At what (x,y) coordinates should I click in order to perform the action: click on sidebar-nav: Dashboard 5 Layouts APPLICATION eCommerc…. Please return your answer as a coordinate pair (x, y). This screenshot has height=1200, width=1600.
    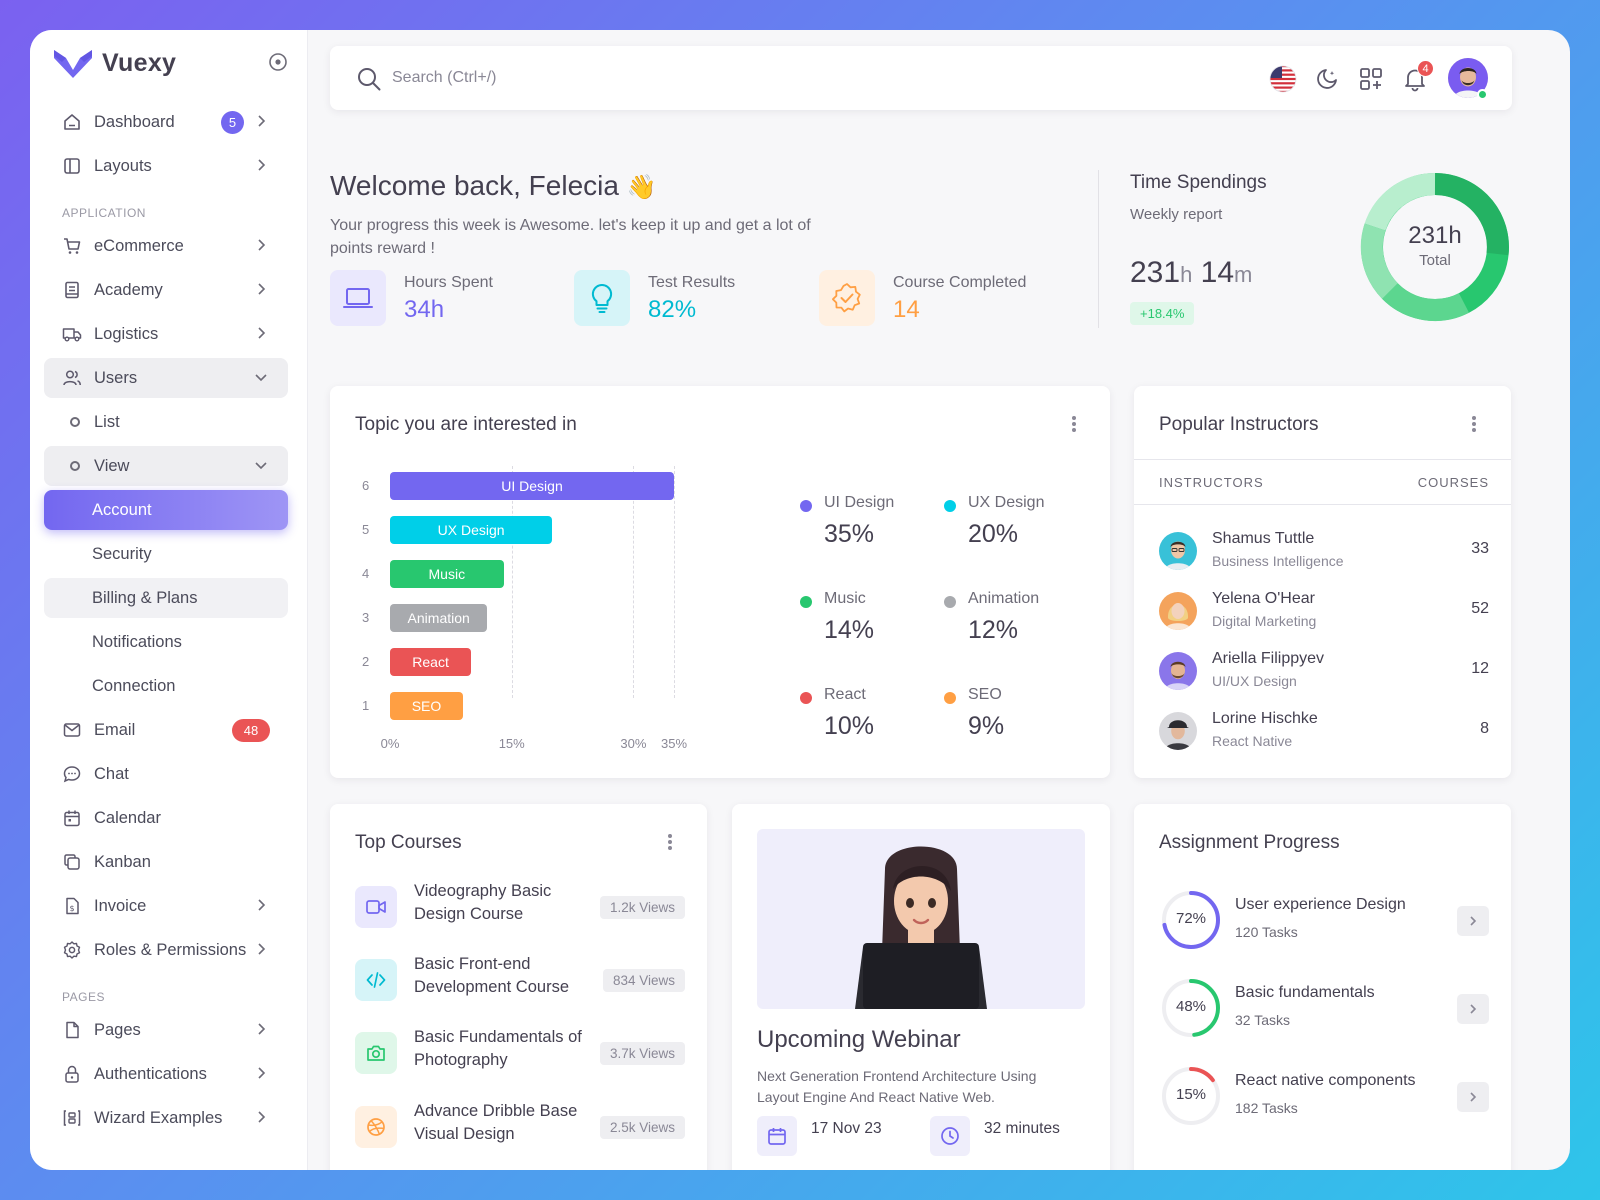
    Looking at the image, I should click on (166, 622).